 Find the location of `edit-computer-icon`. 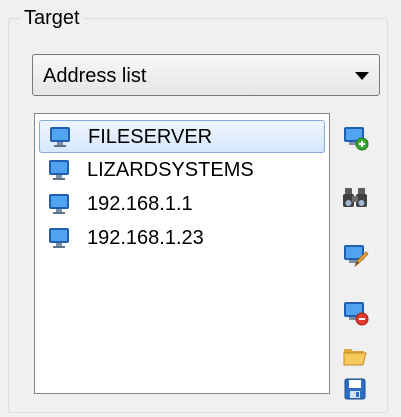

edit-computer-icon is located at coordinates (356, 256).